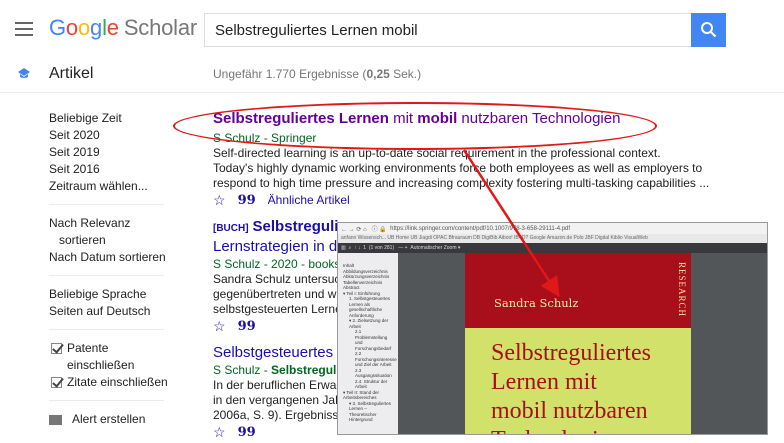 This screenshot has width=784, height=443. What do you see at coordinates (369, 277) in the screenshot?
I see `pdf-outline-item: Abkürzungsverzeichnis` at bounding box center [369, 277].